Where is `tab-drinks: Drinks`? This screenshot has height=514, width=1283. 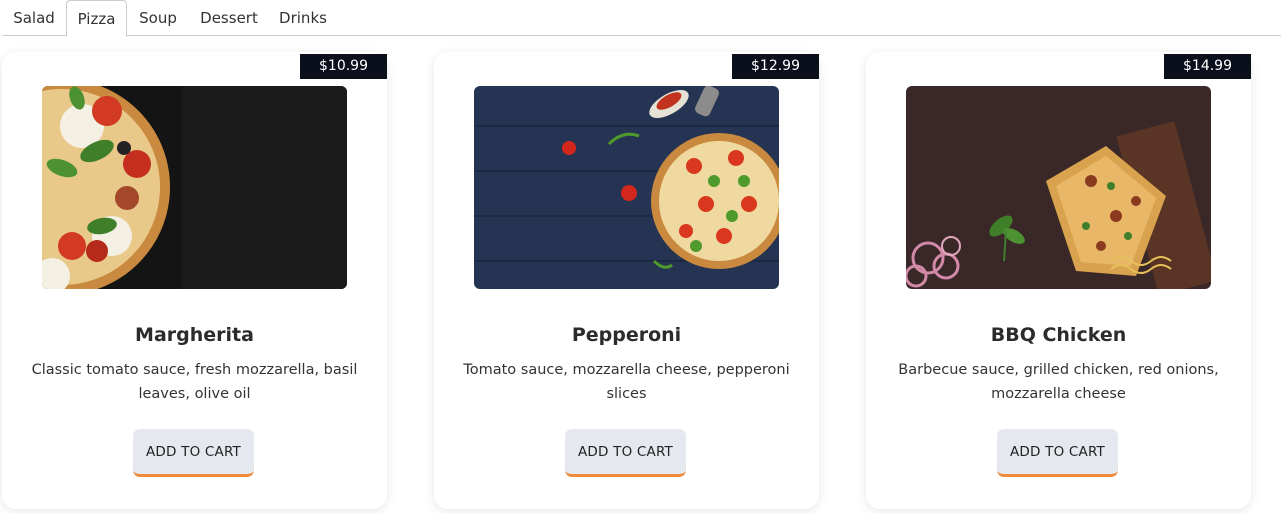
tab-drinks: Drinks is located at coordinates (303, 18).